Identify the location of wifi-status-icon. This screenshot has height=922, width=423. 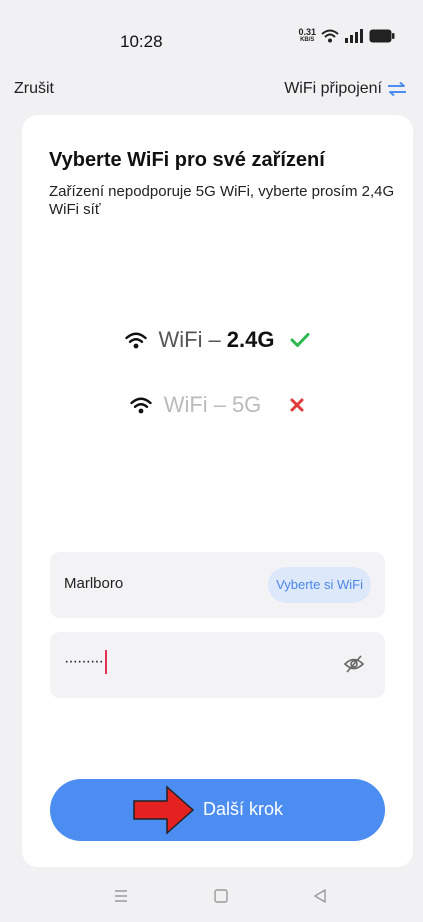
(330, 36).